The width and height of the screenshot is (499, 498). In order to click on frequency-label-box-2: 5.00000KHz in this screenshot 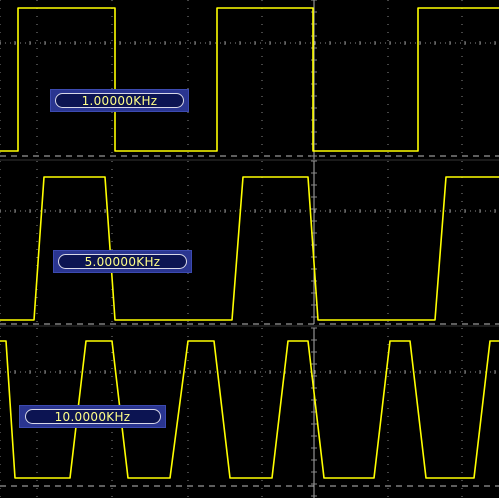, I will do `click(122, 261)`.